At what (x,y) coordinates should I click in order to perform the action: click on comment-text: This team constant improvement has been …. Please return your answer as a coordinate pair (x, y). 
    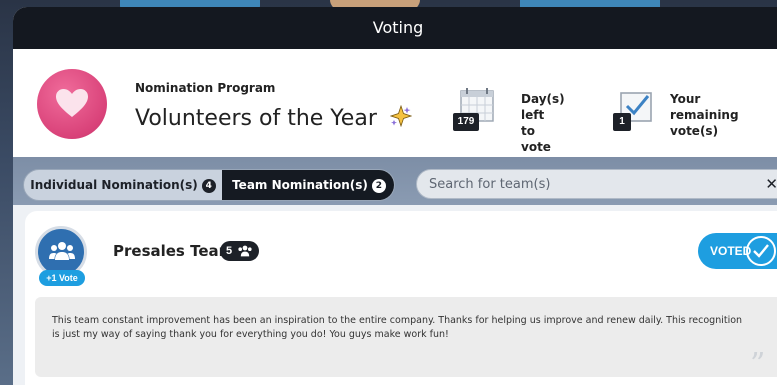
    Looking at the image, I should click on (397, 327).